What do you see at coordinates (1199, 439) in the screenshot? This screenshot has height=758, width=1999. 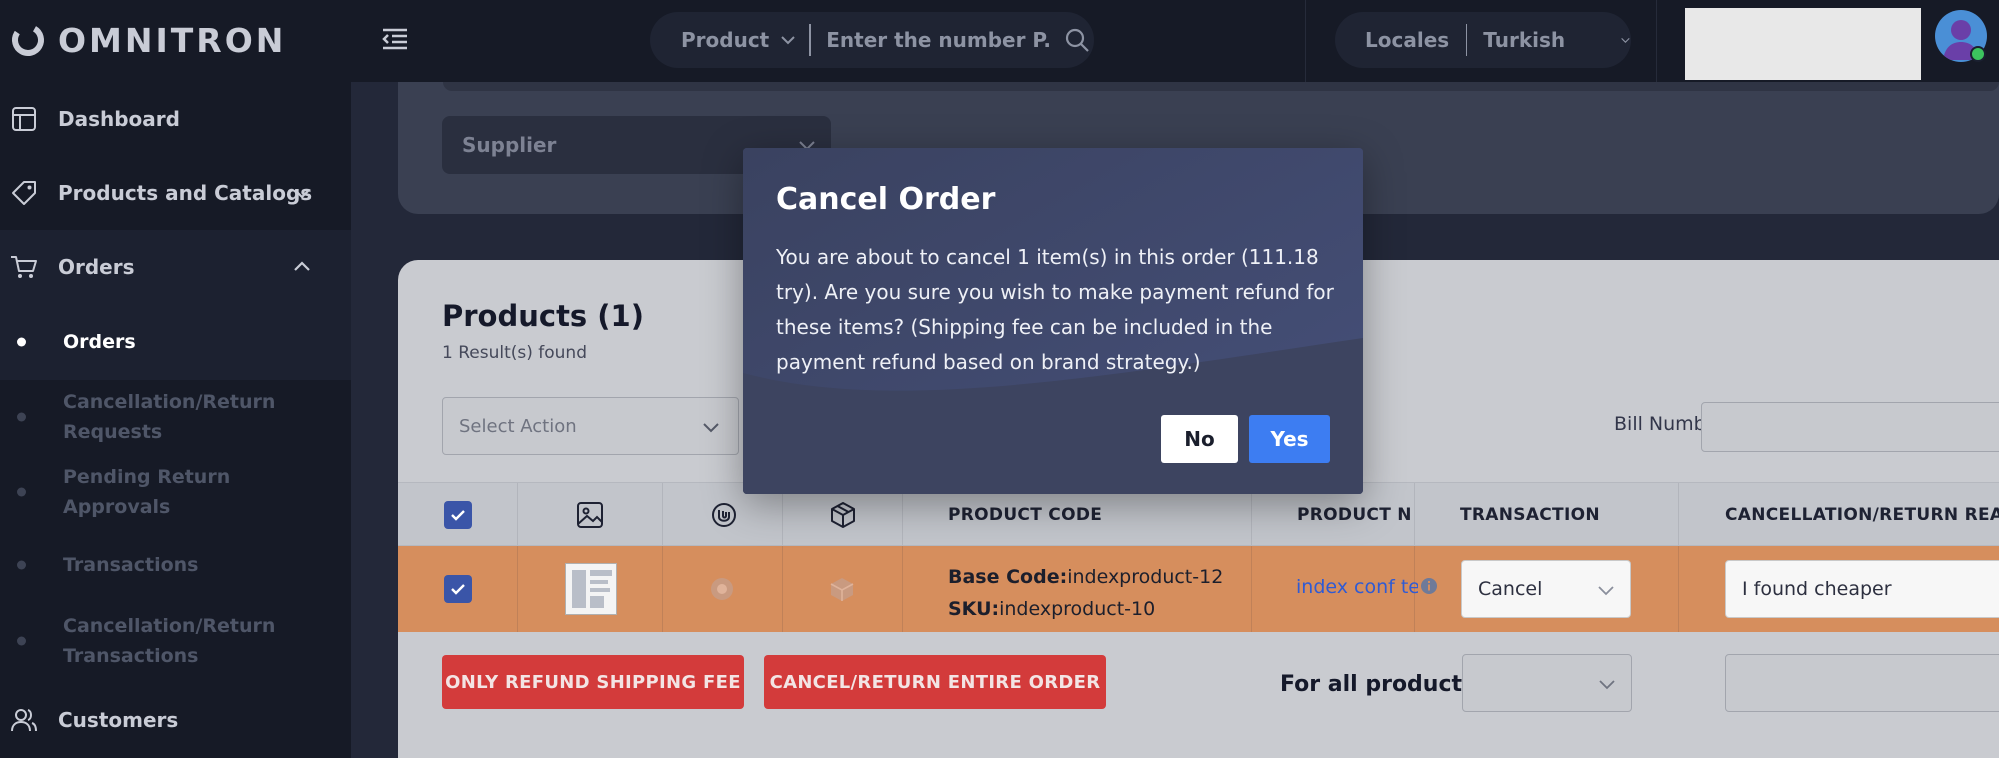 I see `no-button: No` at bounding box center [1199, 439].